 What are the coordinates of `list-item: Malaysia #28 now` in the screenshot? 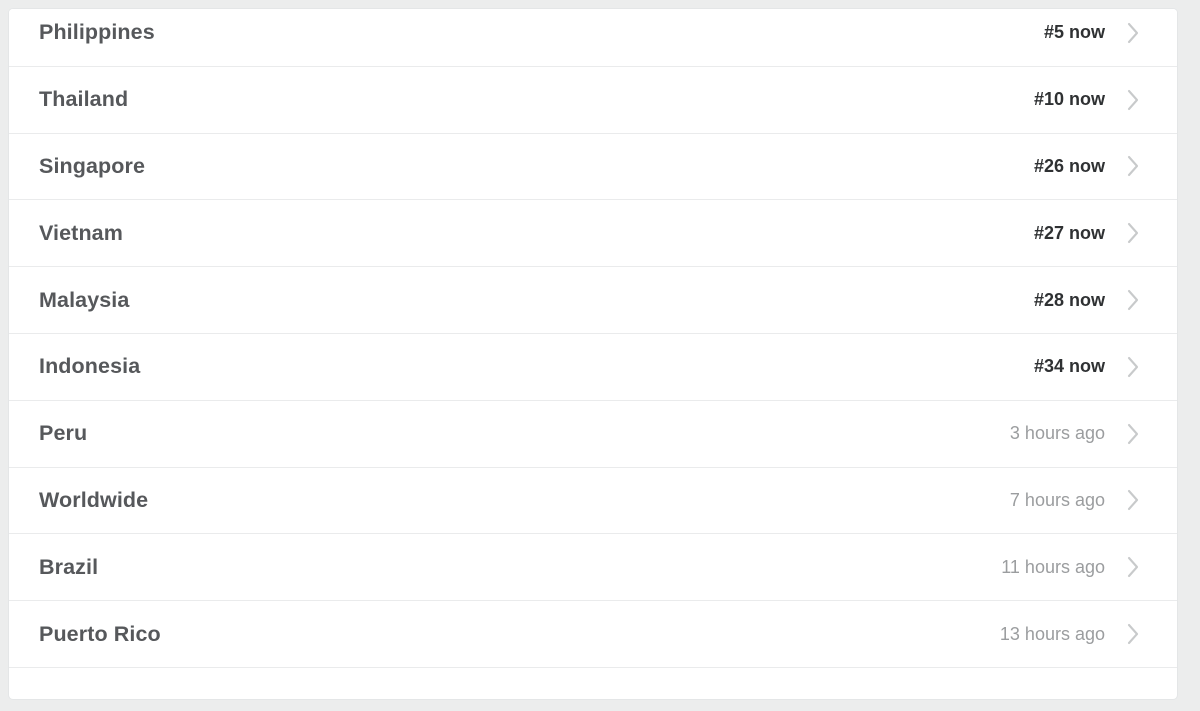 It's located at (593, 300).